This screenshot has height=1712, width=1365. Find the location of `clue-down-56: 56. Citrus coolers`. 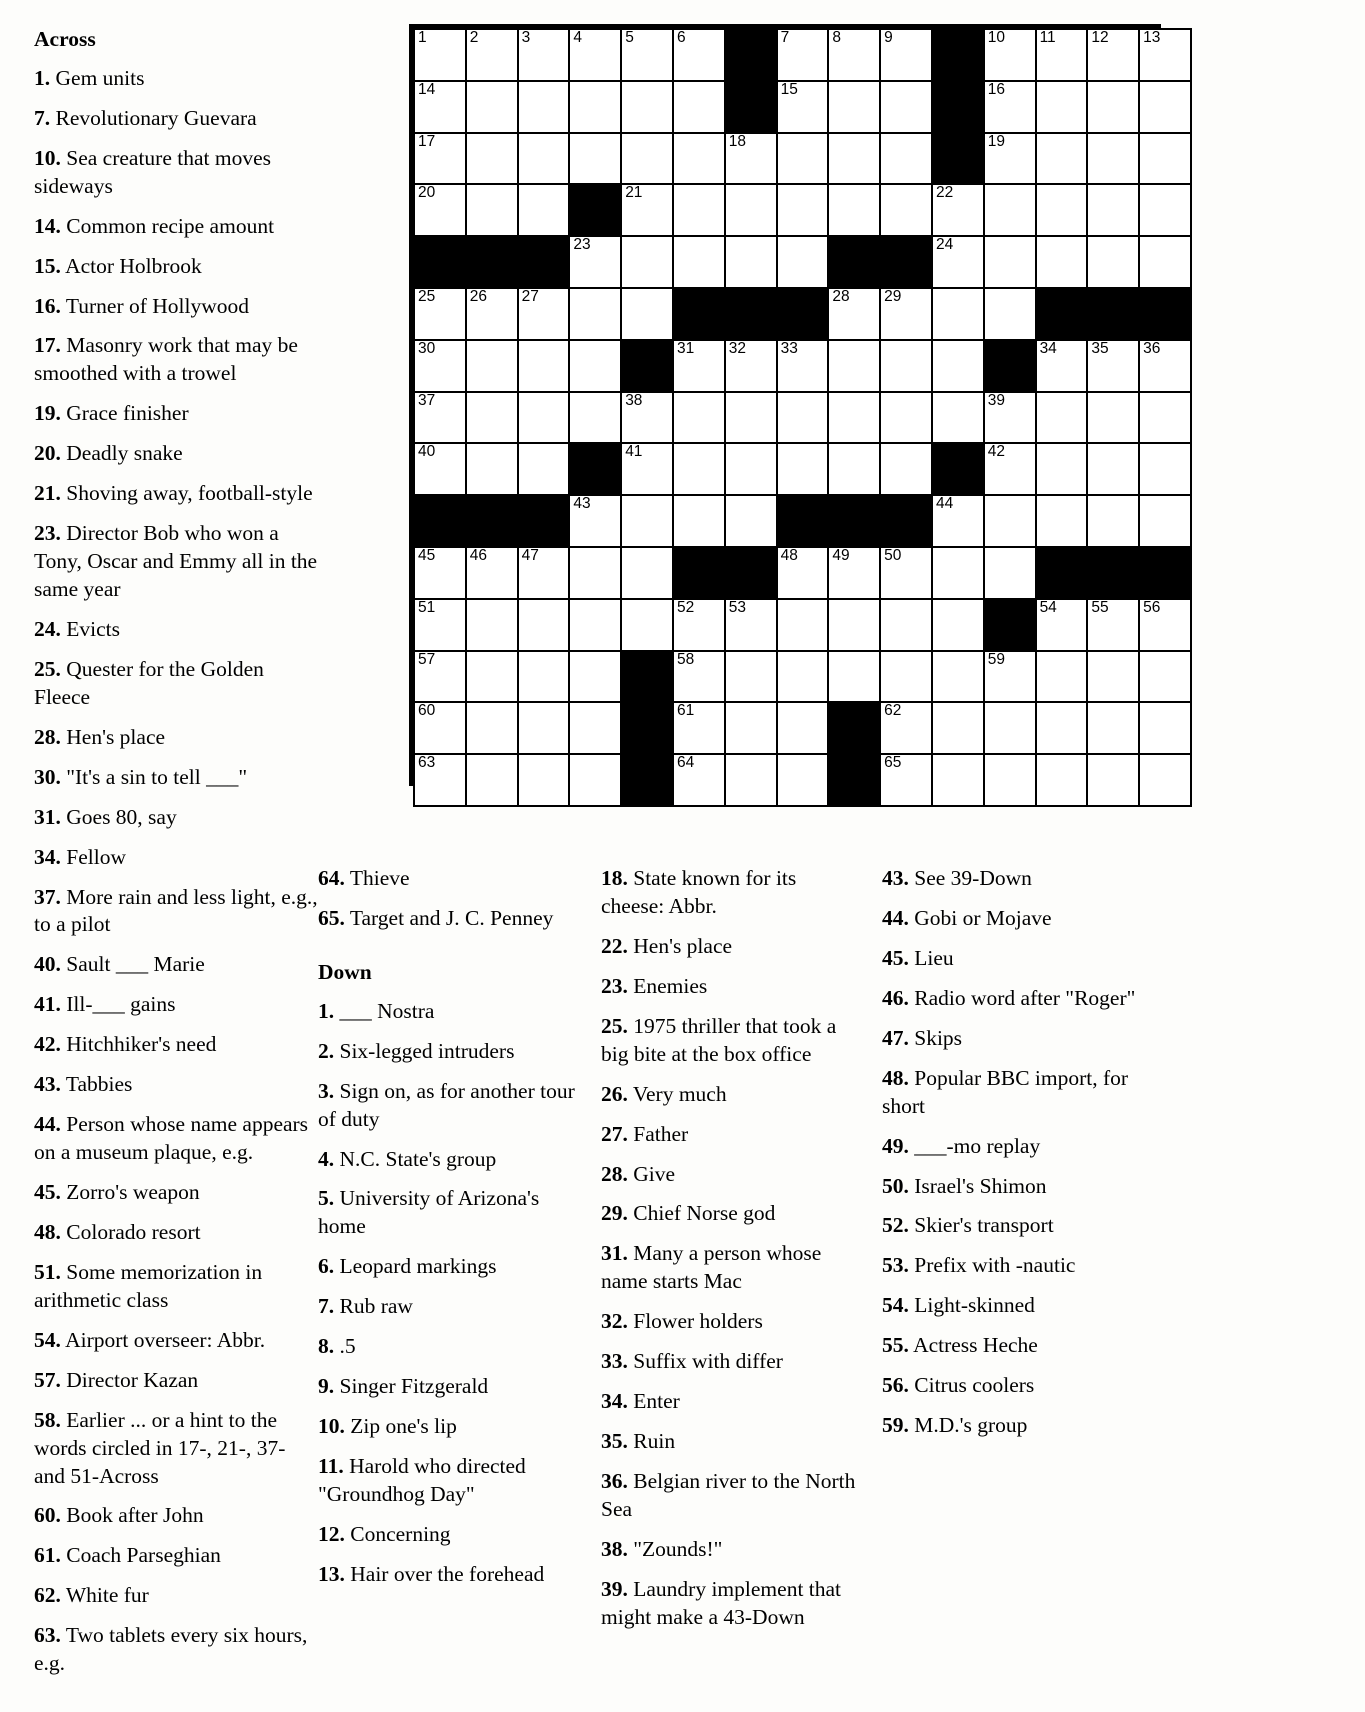

clue-down-56: 56. Citrus coolers is located at coordinates (1013, 1386).